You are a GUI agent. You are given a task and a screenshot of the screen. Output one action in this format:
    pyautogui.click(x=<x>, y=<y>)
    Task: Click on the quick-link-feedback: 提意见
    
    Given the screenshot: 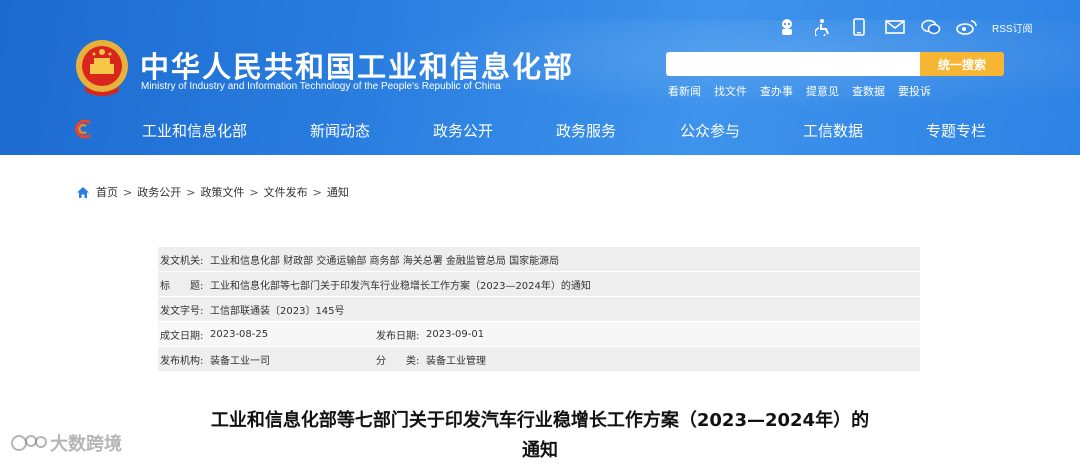 What is the action you would take?
    pyautogui.click(x=822, y=91)
    